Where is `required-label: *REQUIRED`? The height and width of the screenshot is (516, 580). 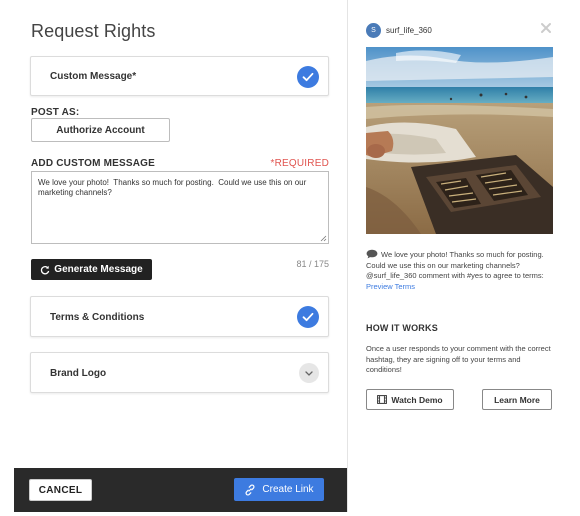 required-label: *REQUIRED is located at coordinates (299, 163).